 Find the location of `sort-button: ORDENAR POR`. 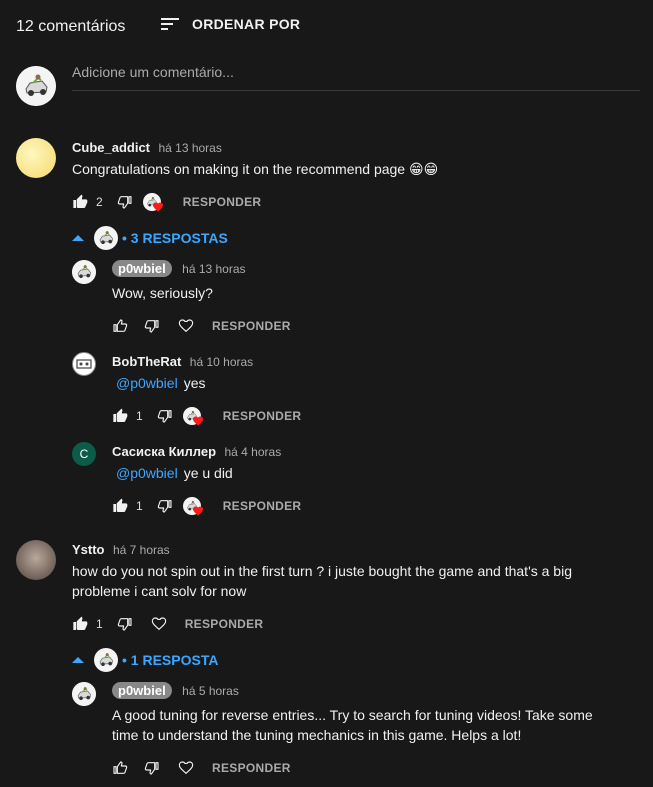

sort-button: ORDENAR POR is located at coordinates (230, 24).